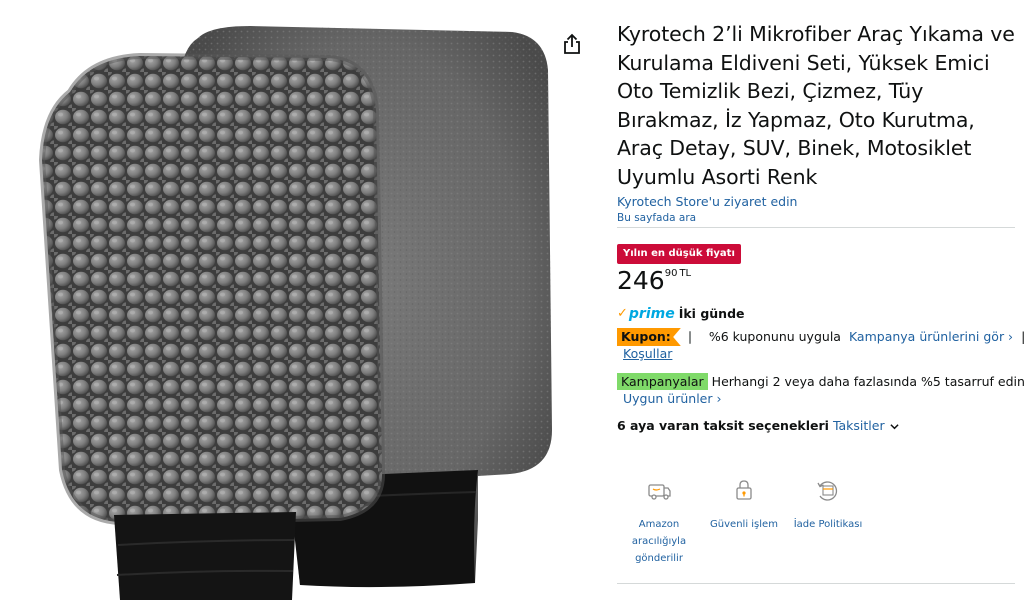  I want to click on campaign-badge: Kampanyalar, so click(662, 381).